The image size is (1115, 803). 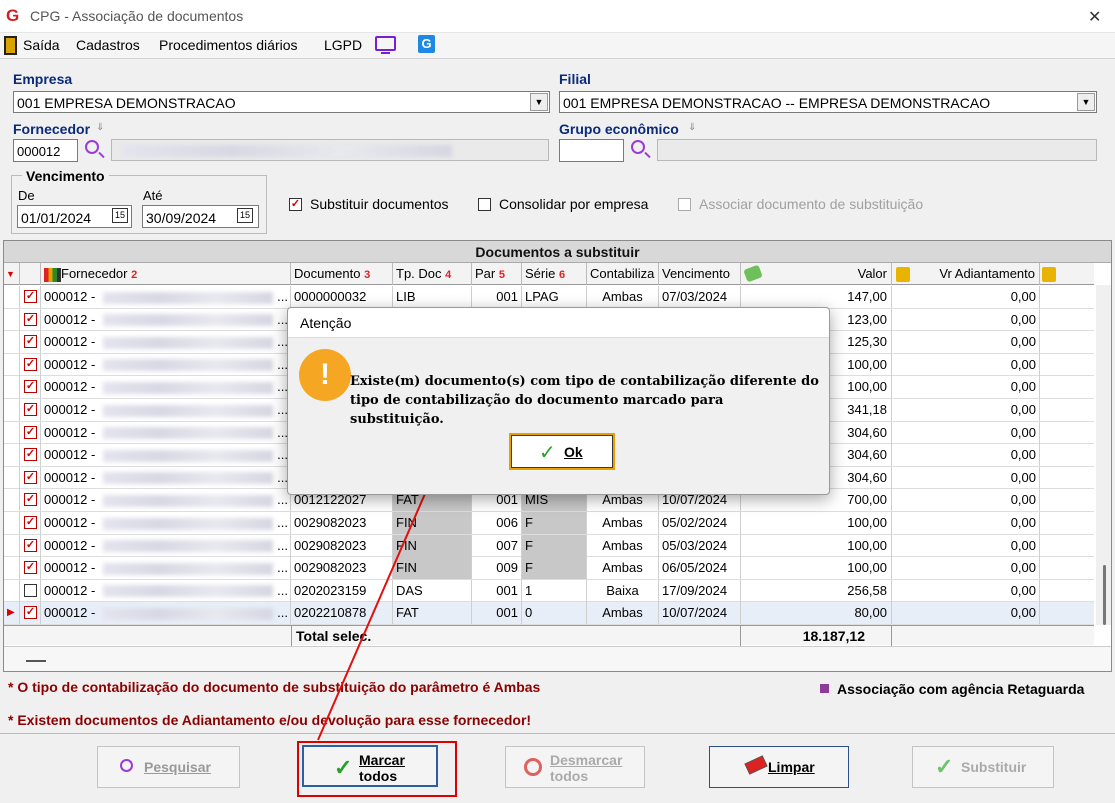 What do you see at coordinates (325, 375) in the screenshot?
I see `warning-icon: !` at bounding box center [325, 375].